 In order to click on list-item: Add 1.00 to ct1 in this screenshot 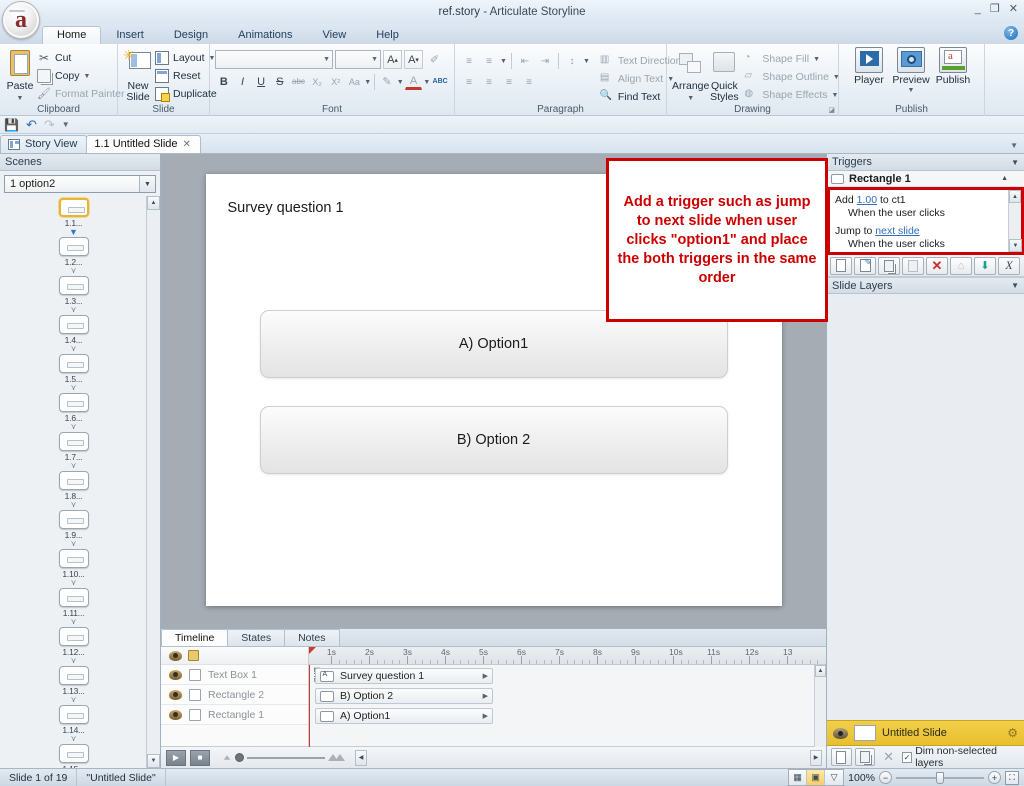, I will do `click(925, 200)`.